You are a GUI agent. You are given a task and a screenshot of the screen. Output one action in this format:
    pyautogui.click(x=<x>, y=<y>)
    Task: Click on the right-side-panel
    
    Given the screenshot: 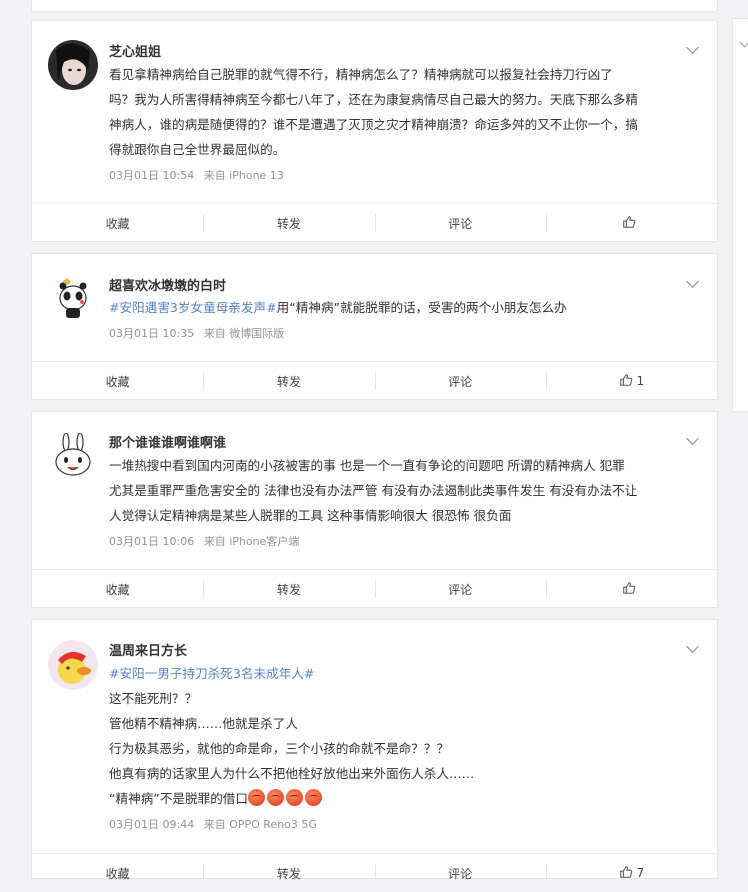 What is the action you would take?
    pyautogui.click(x=740, y=215)
    